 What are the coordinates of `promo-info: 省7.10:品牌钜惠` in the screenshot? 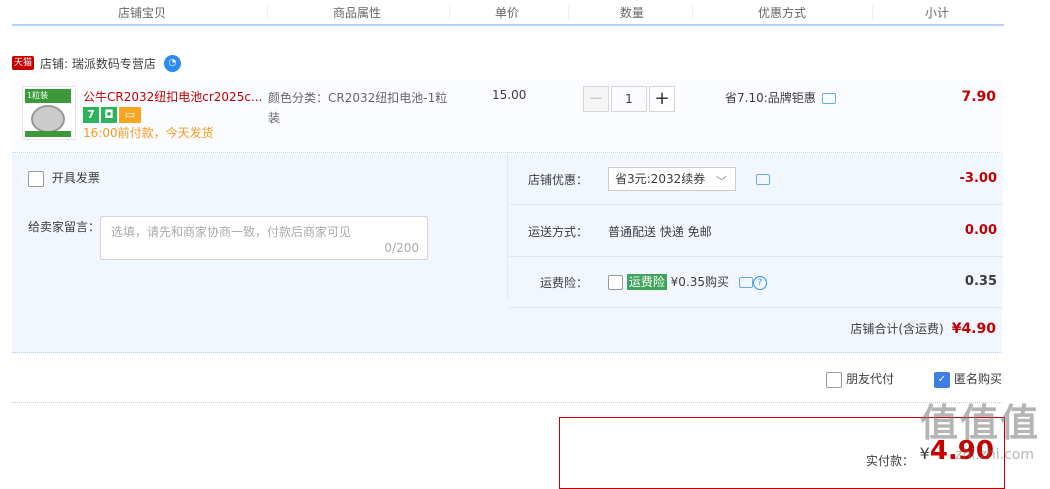 It's located at (780, 97).